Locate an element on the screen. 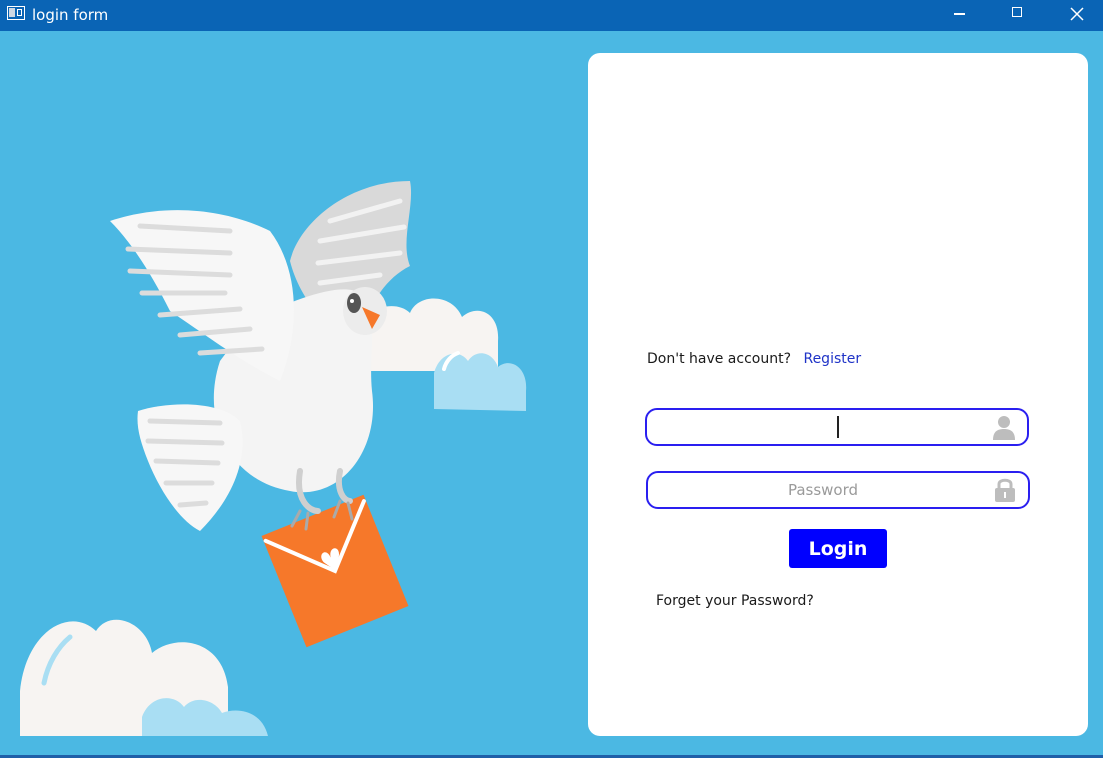  minimize-button is located at coordinates (960, 15).